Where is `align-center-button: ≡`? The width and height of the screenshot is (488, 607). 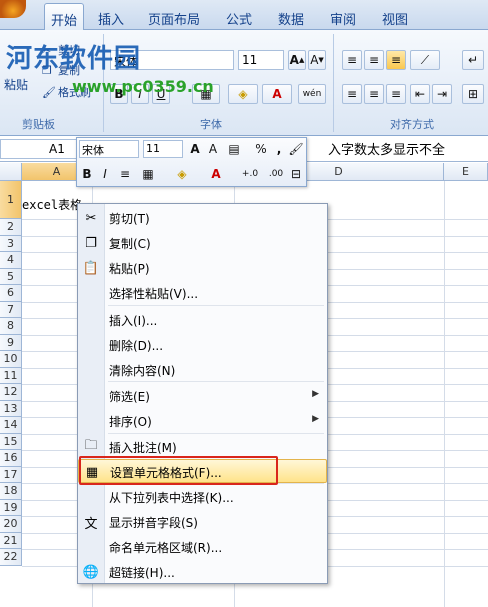 align-center-button: ≡ is located at coordinates (374, 94).